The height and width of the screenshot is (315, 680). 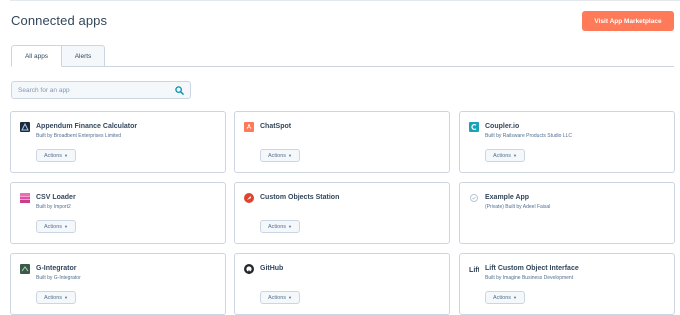 What do you see at coordinates (59, 20) in the screenshot?
I see `page-title: Connected apps` at bounding box center [59, 20].